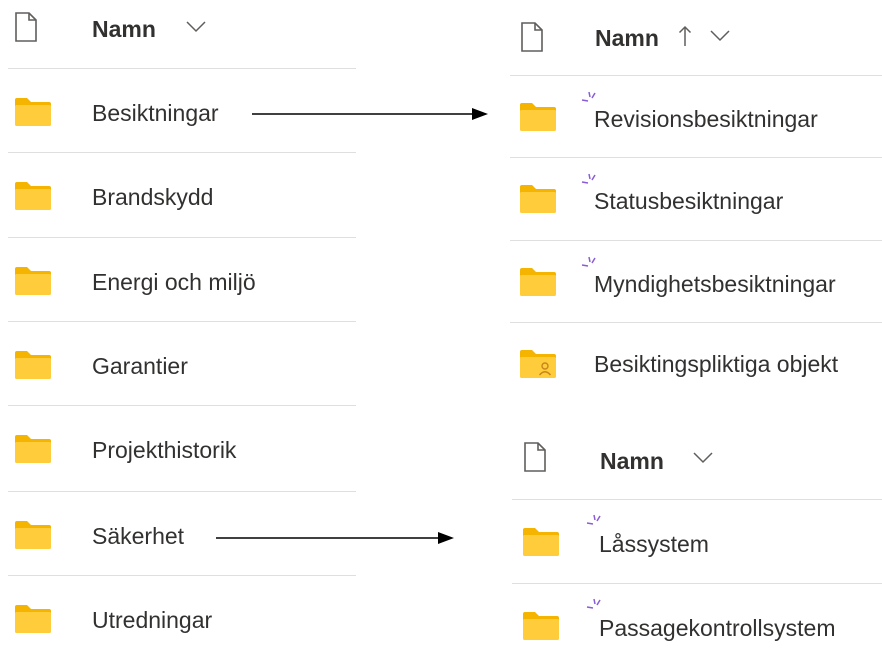  What do you see at coordinates (370, 114) in the screenshot?
I see `arrow-connector-besiktningar` at bounding box center [370, 114].